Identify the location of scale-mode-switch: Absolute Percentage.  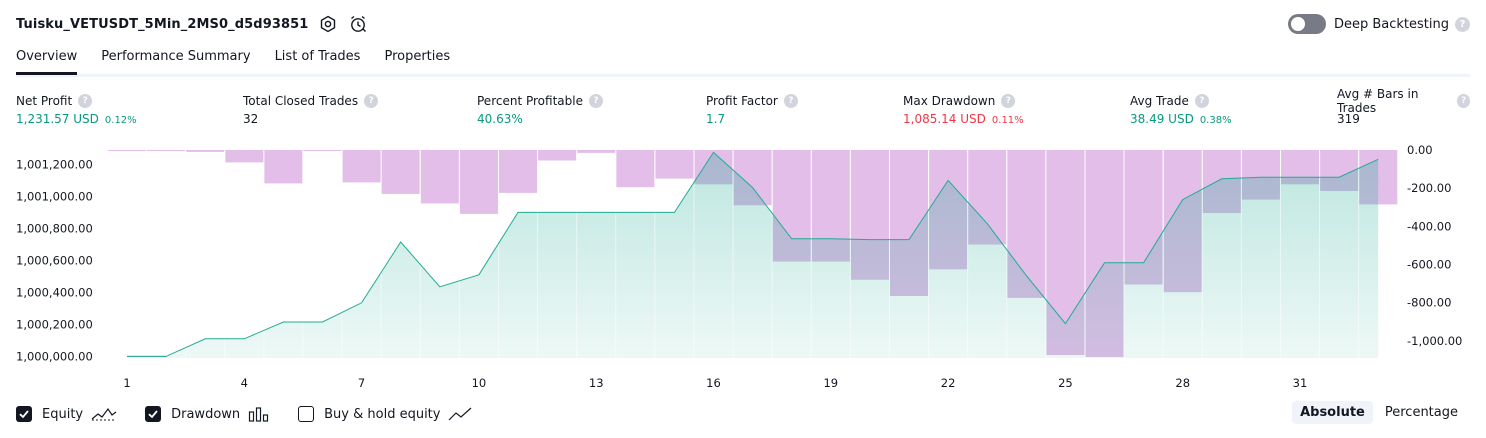
(1377, 412).